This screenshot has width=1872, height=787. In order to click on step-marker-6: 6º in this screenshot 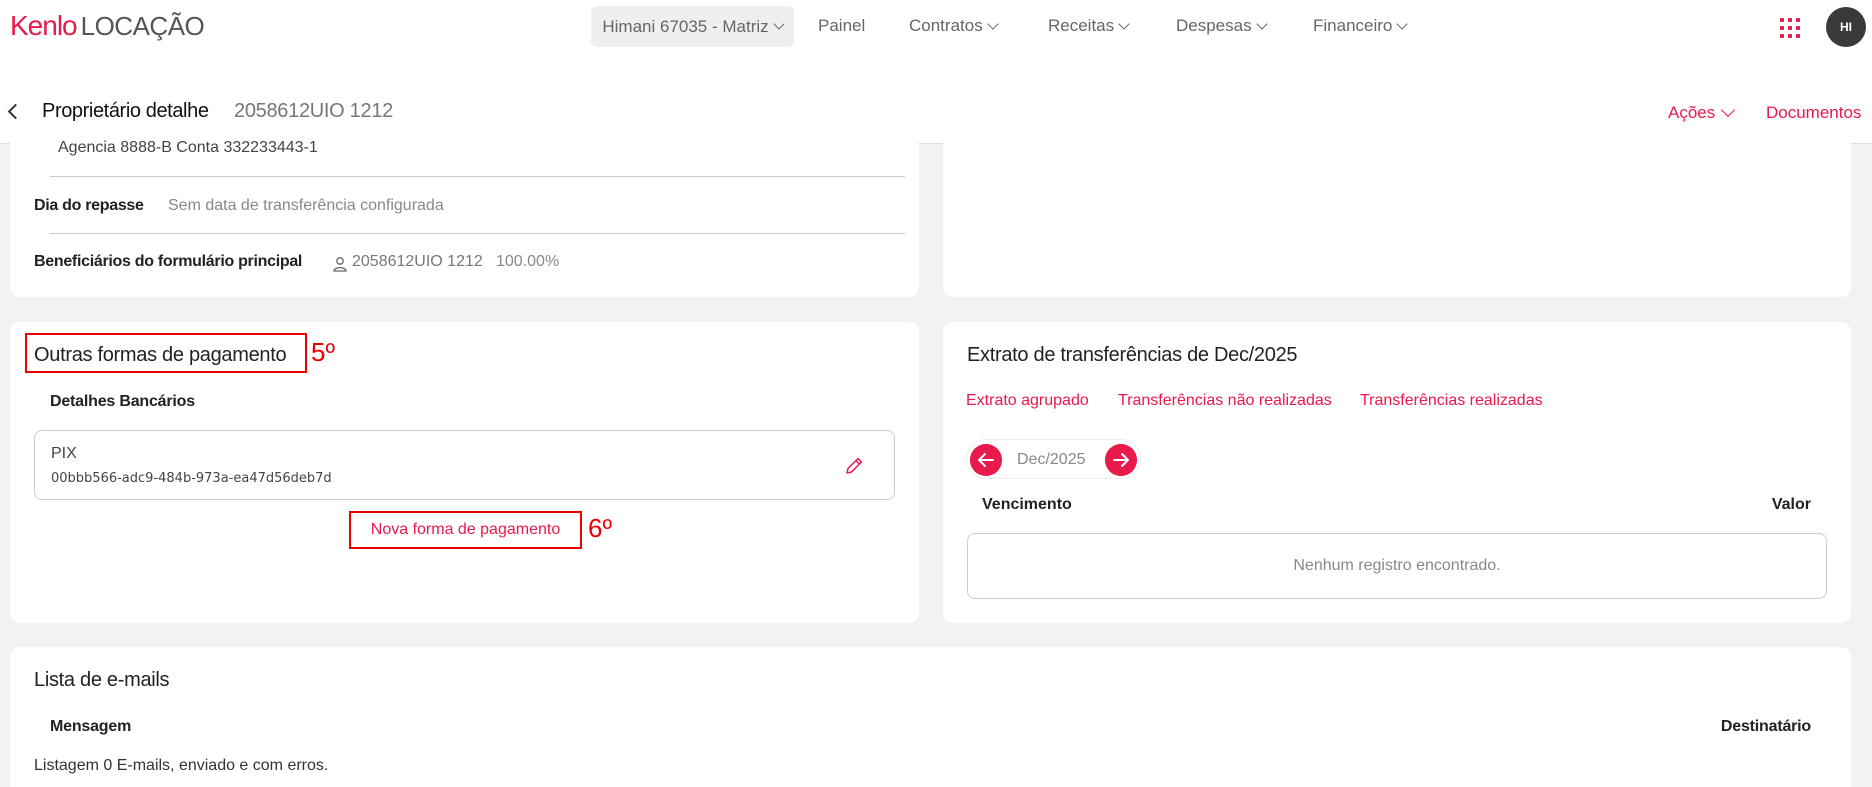, I will do `click(600, 528)`.